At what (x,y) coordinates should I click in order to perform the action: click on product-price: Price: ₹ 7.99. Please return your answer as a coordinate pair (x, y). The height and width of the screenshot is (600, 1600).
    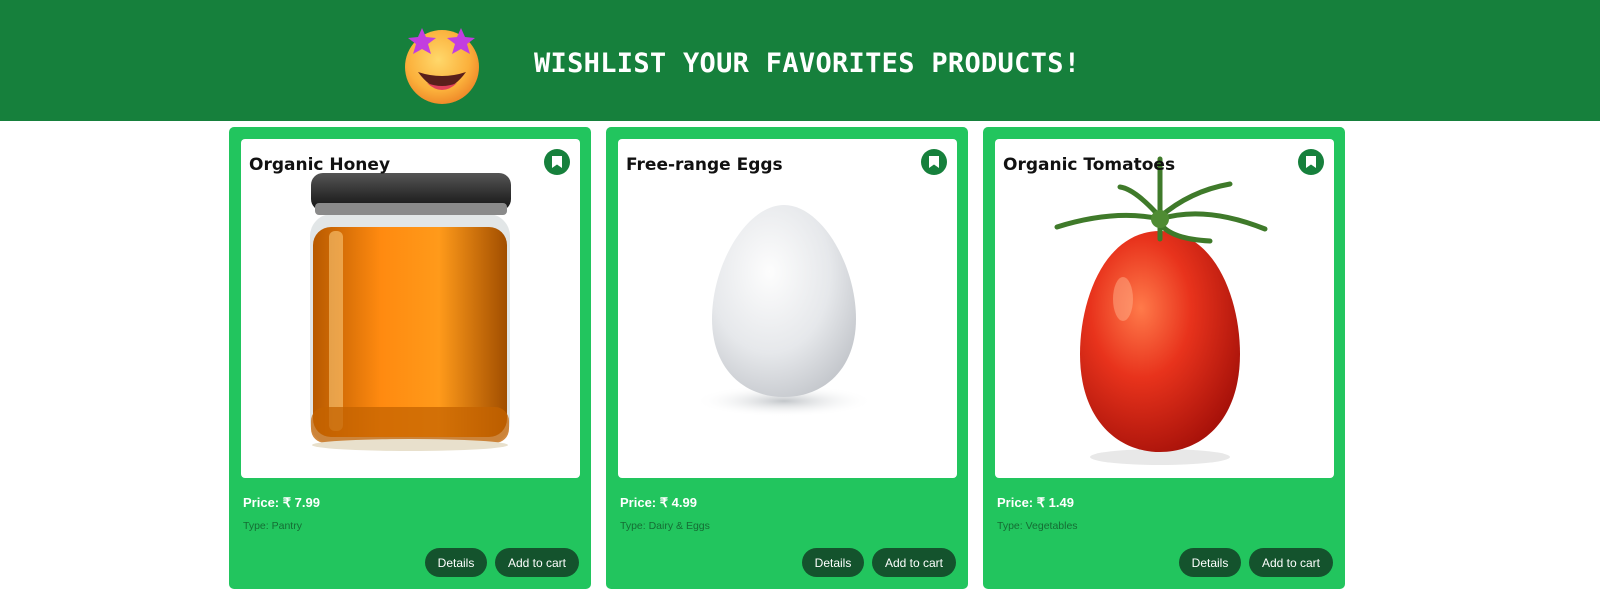
    Looking at the image, I should click on (281, 502).